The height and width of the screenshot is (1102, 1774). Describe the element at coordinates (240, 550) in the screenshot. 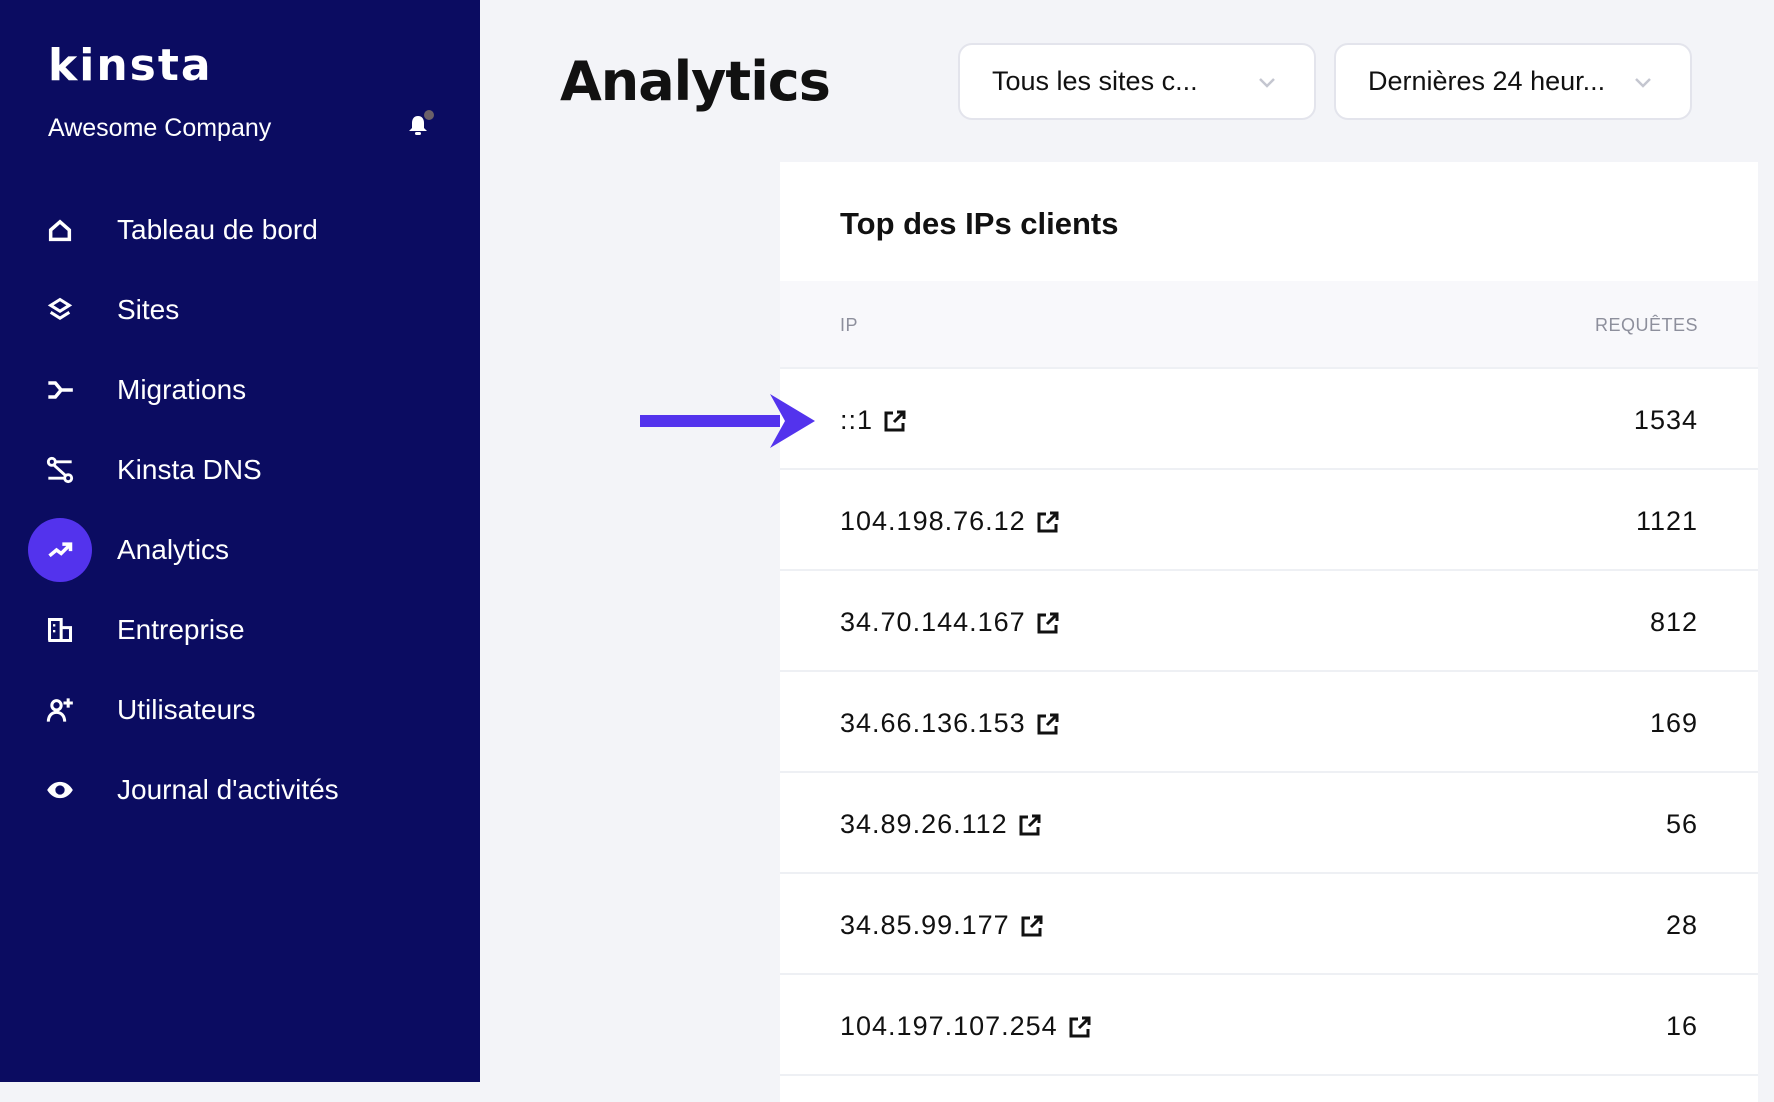

I see `sidebar-item-analytics: Analytics` at that location.